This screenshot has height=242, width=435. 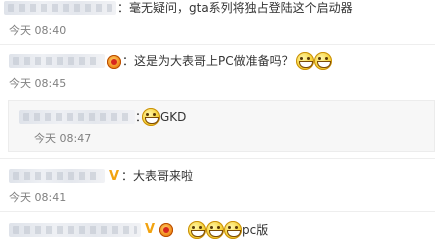 I want to click on timestamp: 今天 08:47, so click(x=63, y=138).